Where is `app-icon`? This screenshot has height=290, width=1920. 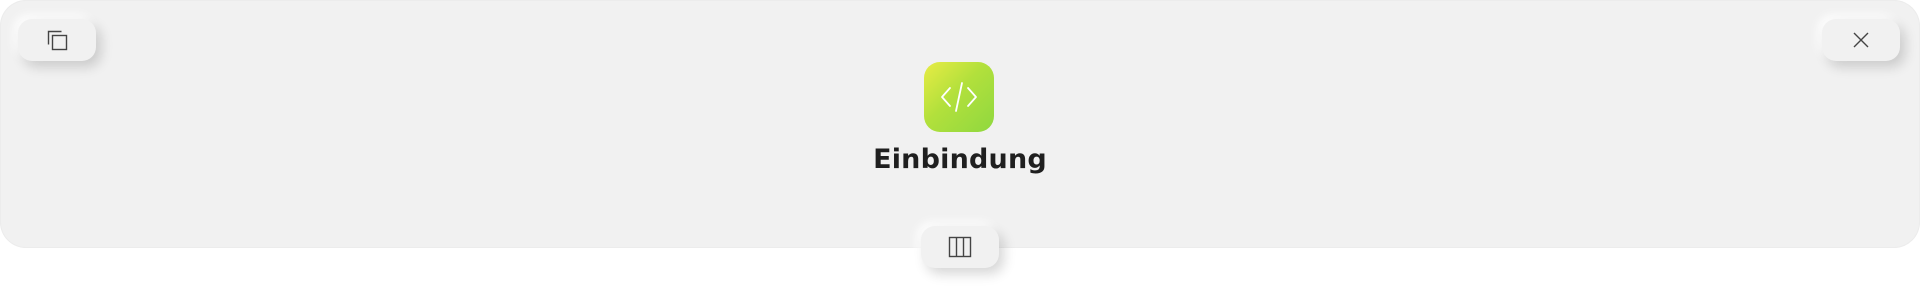
app-icon is located at coordinates (959, 97).